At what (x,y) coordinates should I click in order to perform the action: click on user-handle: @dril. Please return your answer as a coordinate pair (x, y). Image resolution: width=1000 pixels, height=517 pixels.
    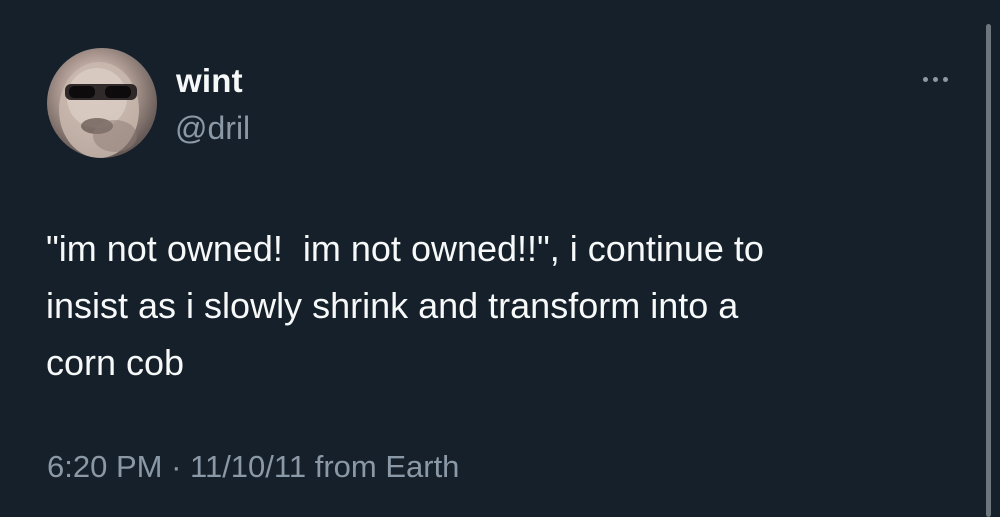
    Looking at the image, I should click on (212, 128).